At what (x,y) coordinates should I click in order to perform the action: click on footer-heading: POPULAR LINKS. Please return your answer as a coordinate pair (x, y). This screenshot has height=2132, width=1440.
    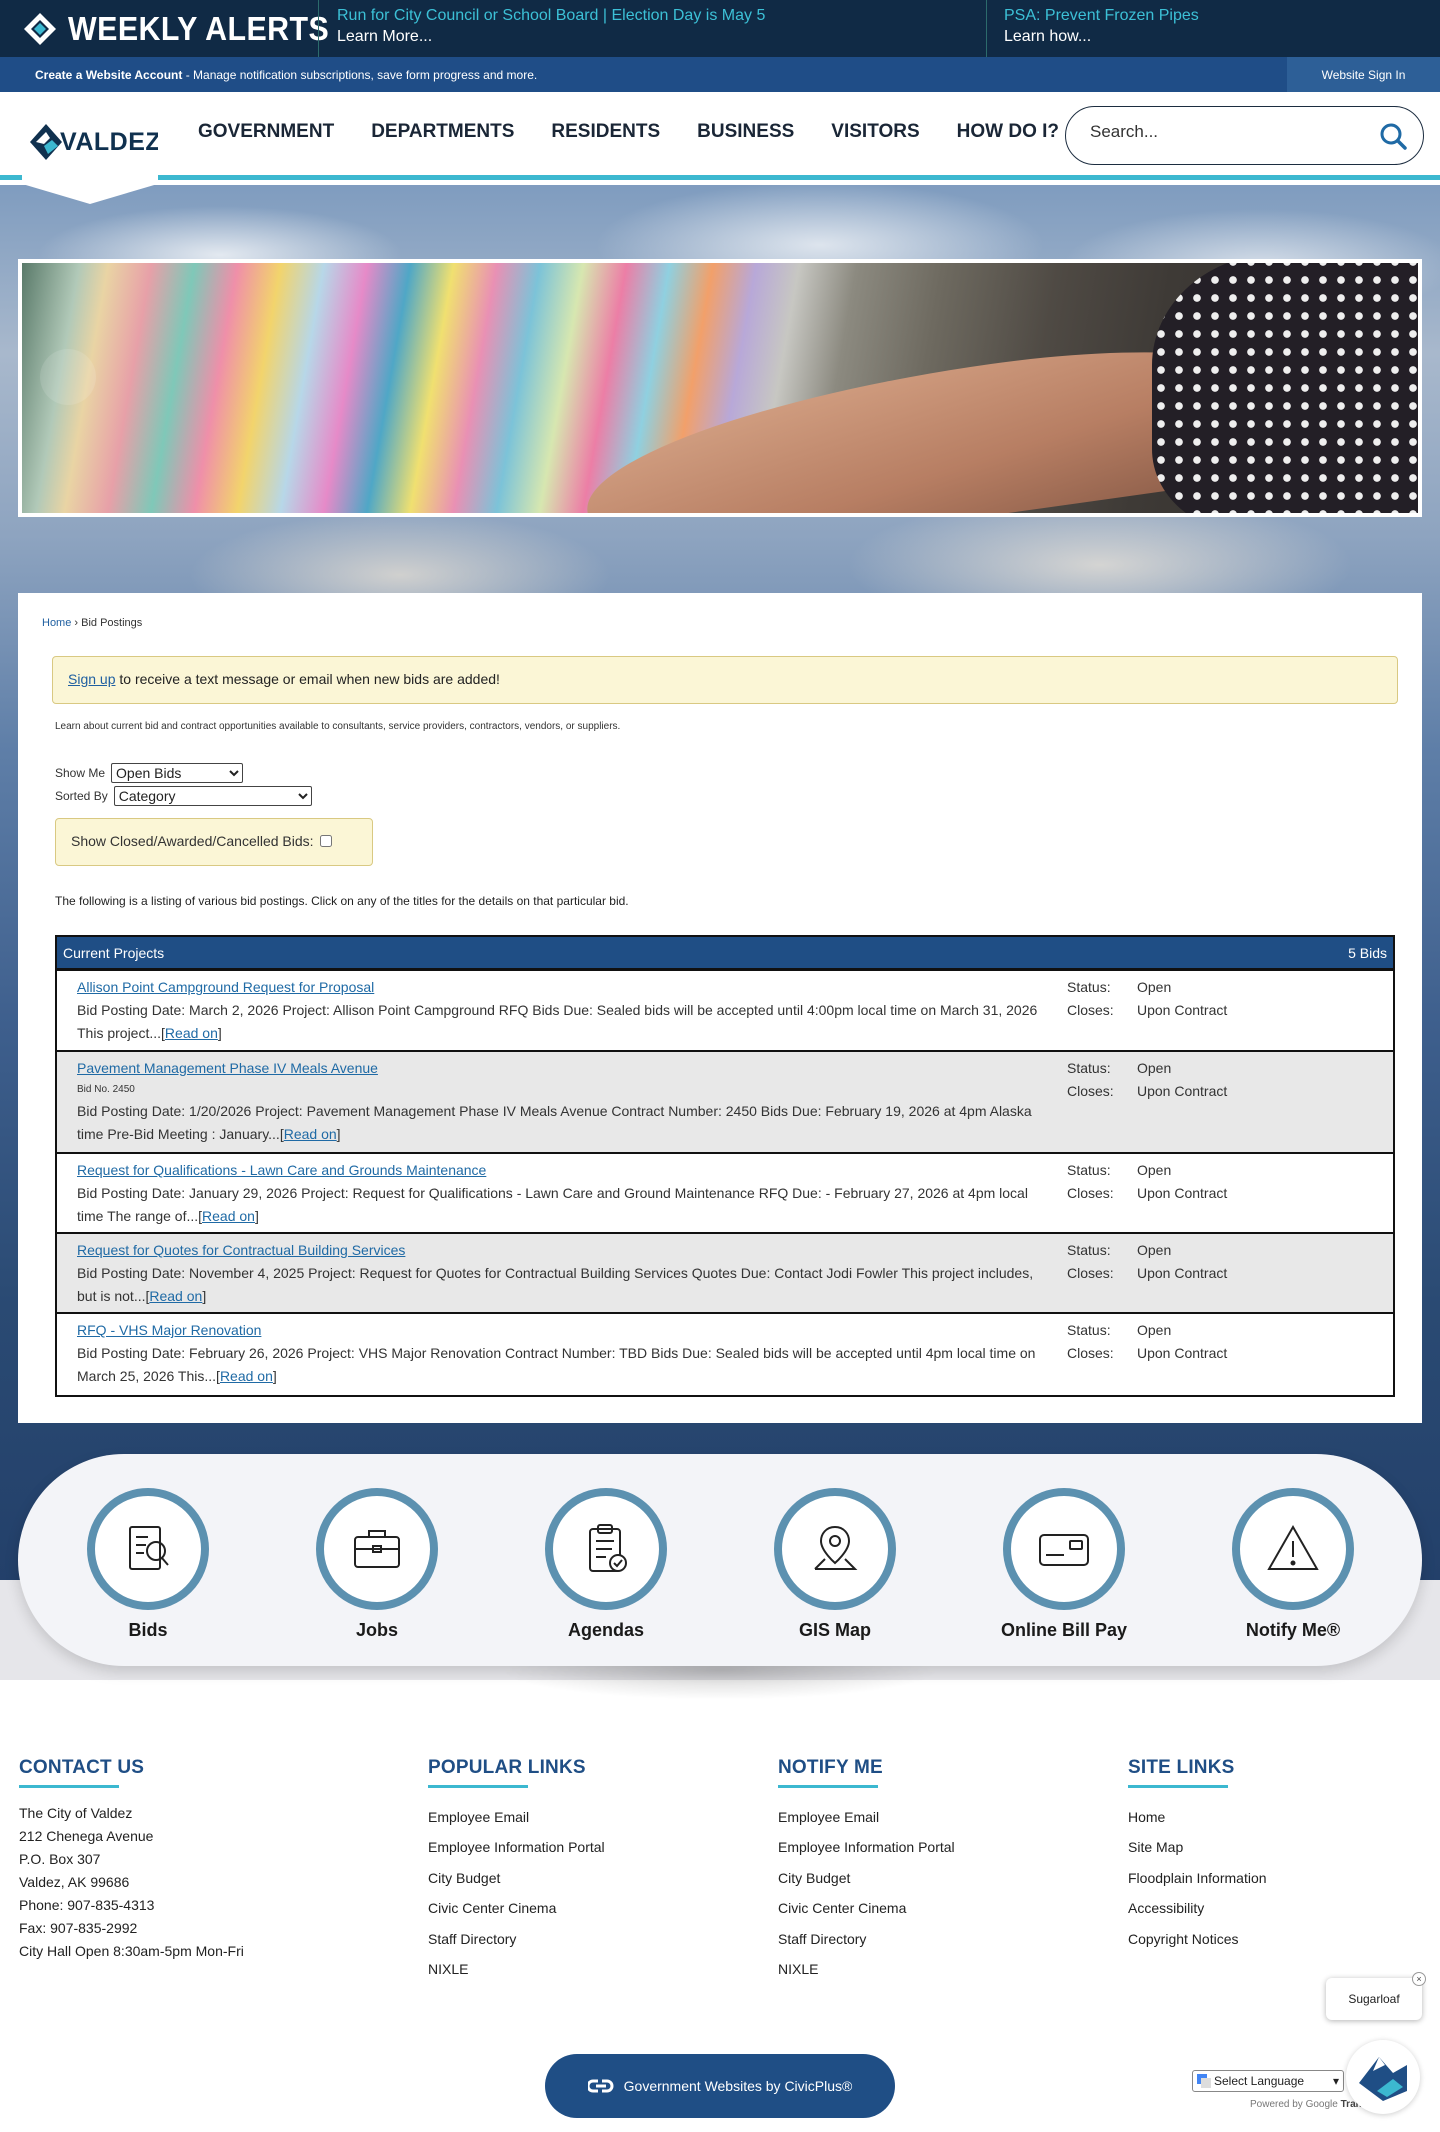
    Looking at the image, I should click on (507, 1767).